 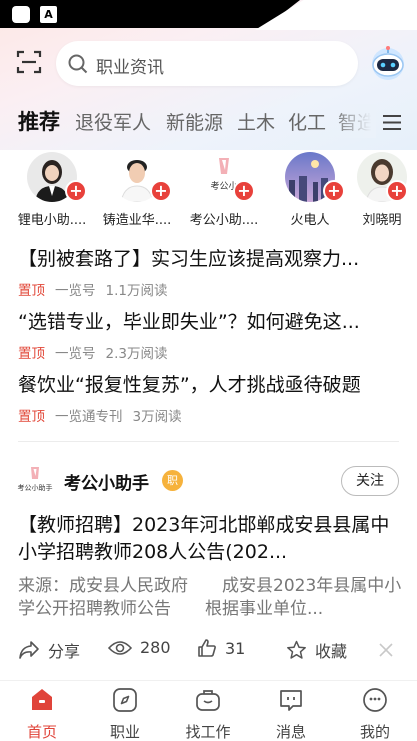 What do you see at coordinates (290, 732) in the screenshot?
I see `nav-messages-label: 消息` at bounding box center [290, 732].